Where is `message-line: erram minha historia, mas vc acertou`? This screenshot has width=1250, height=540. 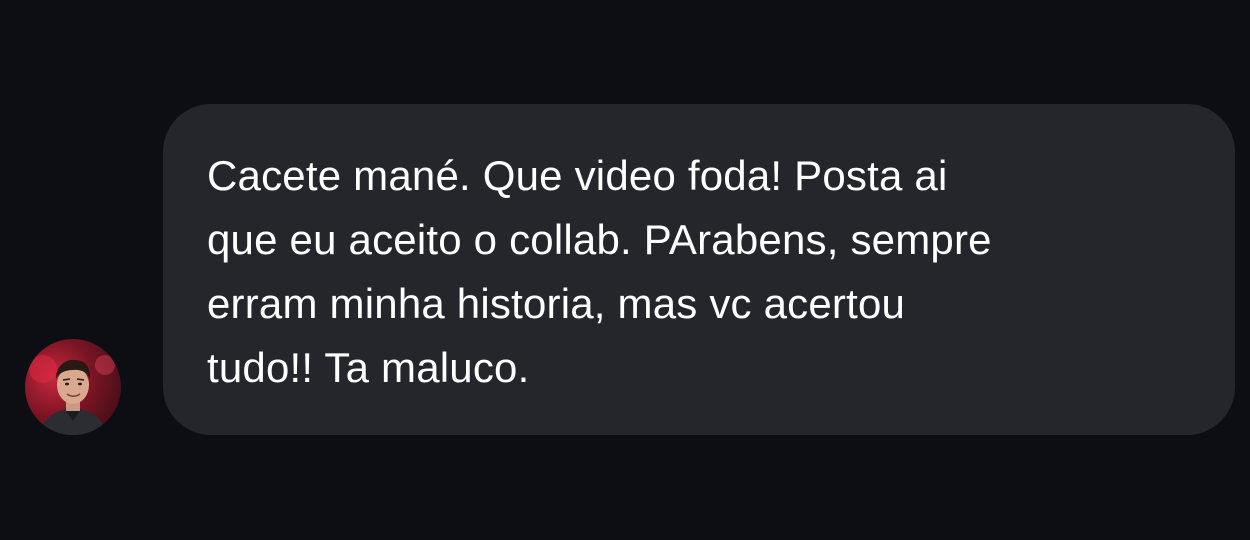 message-line: erram minha historia, mas vc acertou is located at coordinates (556, 303).